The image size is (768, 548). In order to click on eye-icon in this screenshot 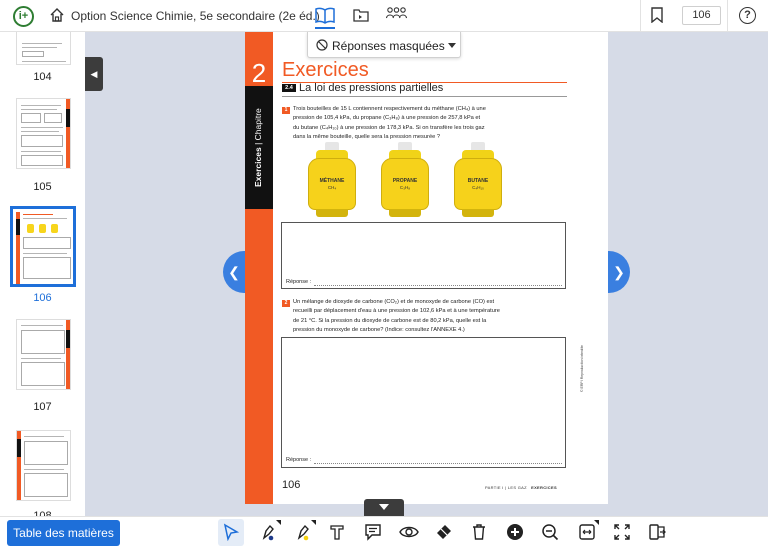, I will do `click(409, 532)`.